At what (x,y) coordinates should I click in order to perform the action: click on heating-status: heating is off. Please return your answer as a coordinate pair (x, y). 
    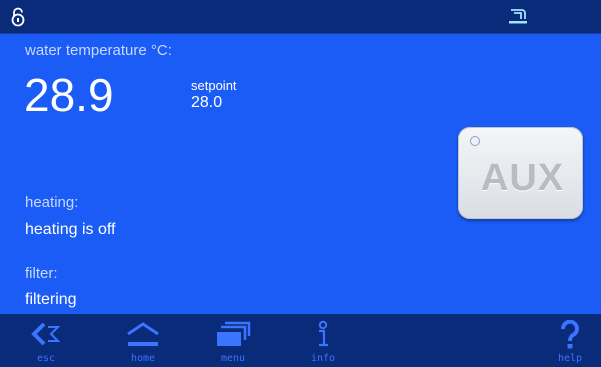
    Looking at the image, I should click on (70, 229).